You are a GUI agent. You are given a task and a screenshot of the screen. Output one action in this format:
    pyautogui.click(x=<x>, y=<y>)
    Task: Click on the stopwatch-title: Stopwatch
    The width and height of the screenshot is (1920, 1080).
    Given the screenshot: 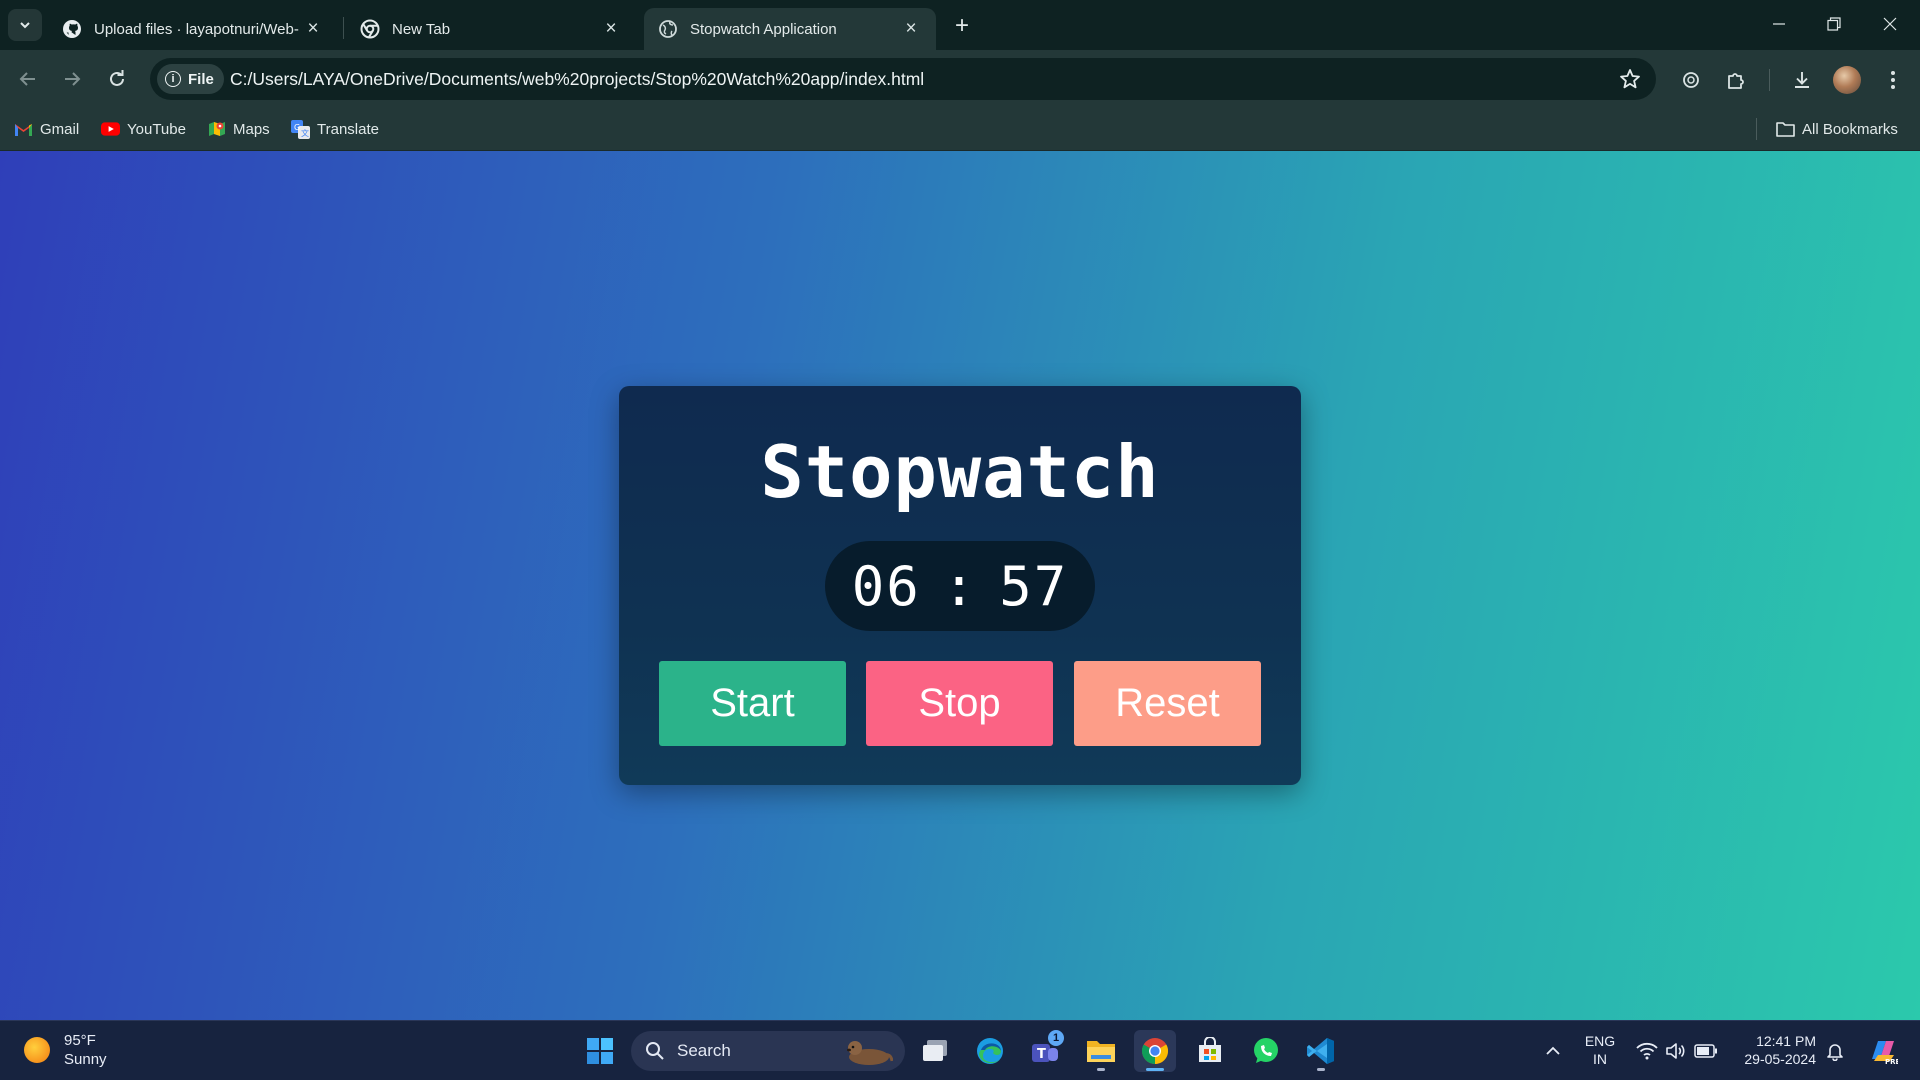 What is the action you would take?
    pyautogui.click(x=960, y=472)
    